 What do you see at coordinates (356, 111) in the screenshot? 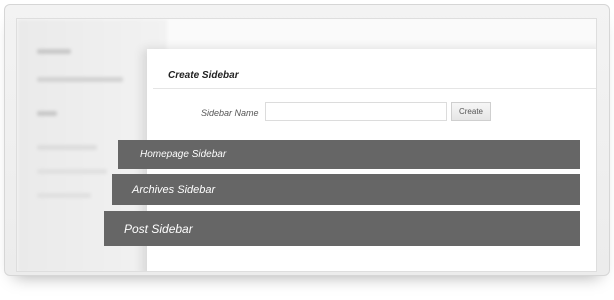
I see `sidebar-name-input` at bounding box center [356, 111].